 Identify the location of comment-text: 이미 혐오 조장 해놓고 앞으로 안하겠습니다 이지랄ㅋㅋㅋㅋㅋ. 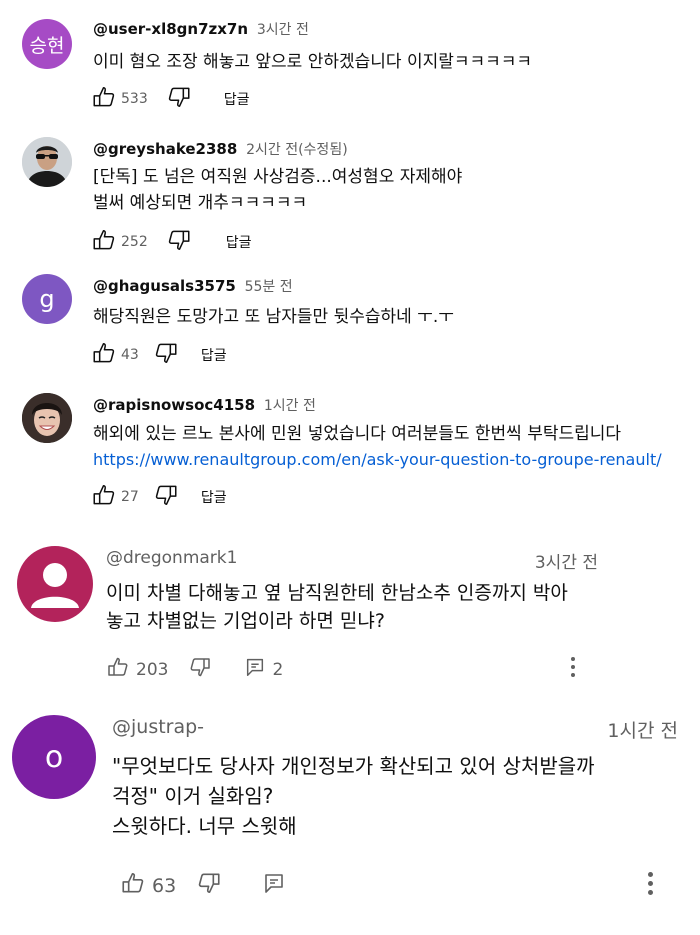
(312, 59).